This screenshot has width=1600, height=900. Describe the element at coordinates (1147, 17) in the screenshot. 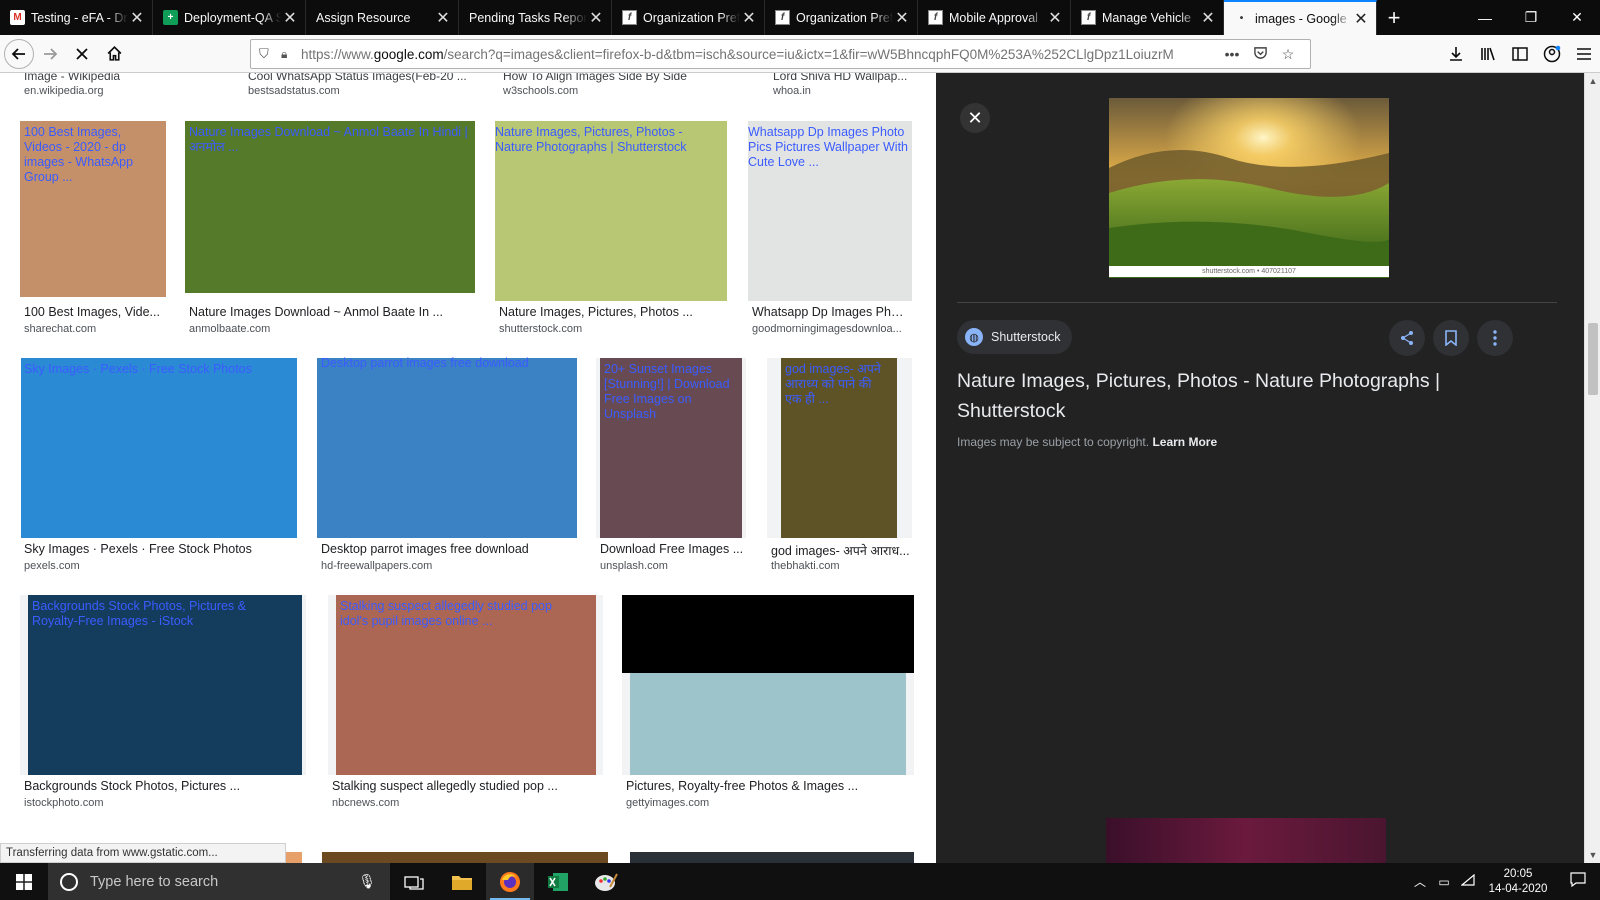

I see `tab-manage-vehicle: f Manage Vehicle ✕` at that location.